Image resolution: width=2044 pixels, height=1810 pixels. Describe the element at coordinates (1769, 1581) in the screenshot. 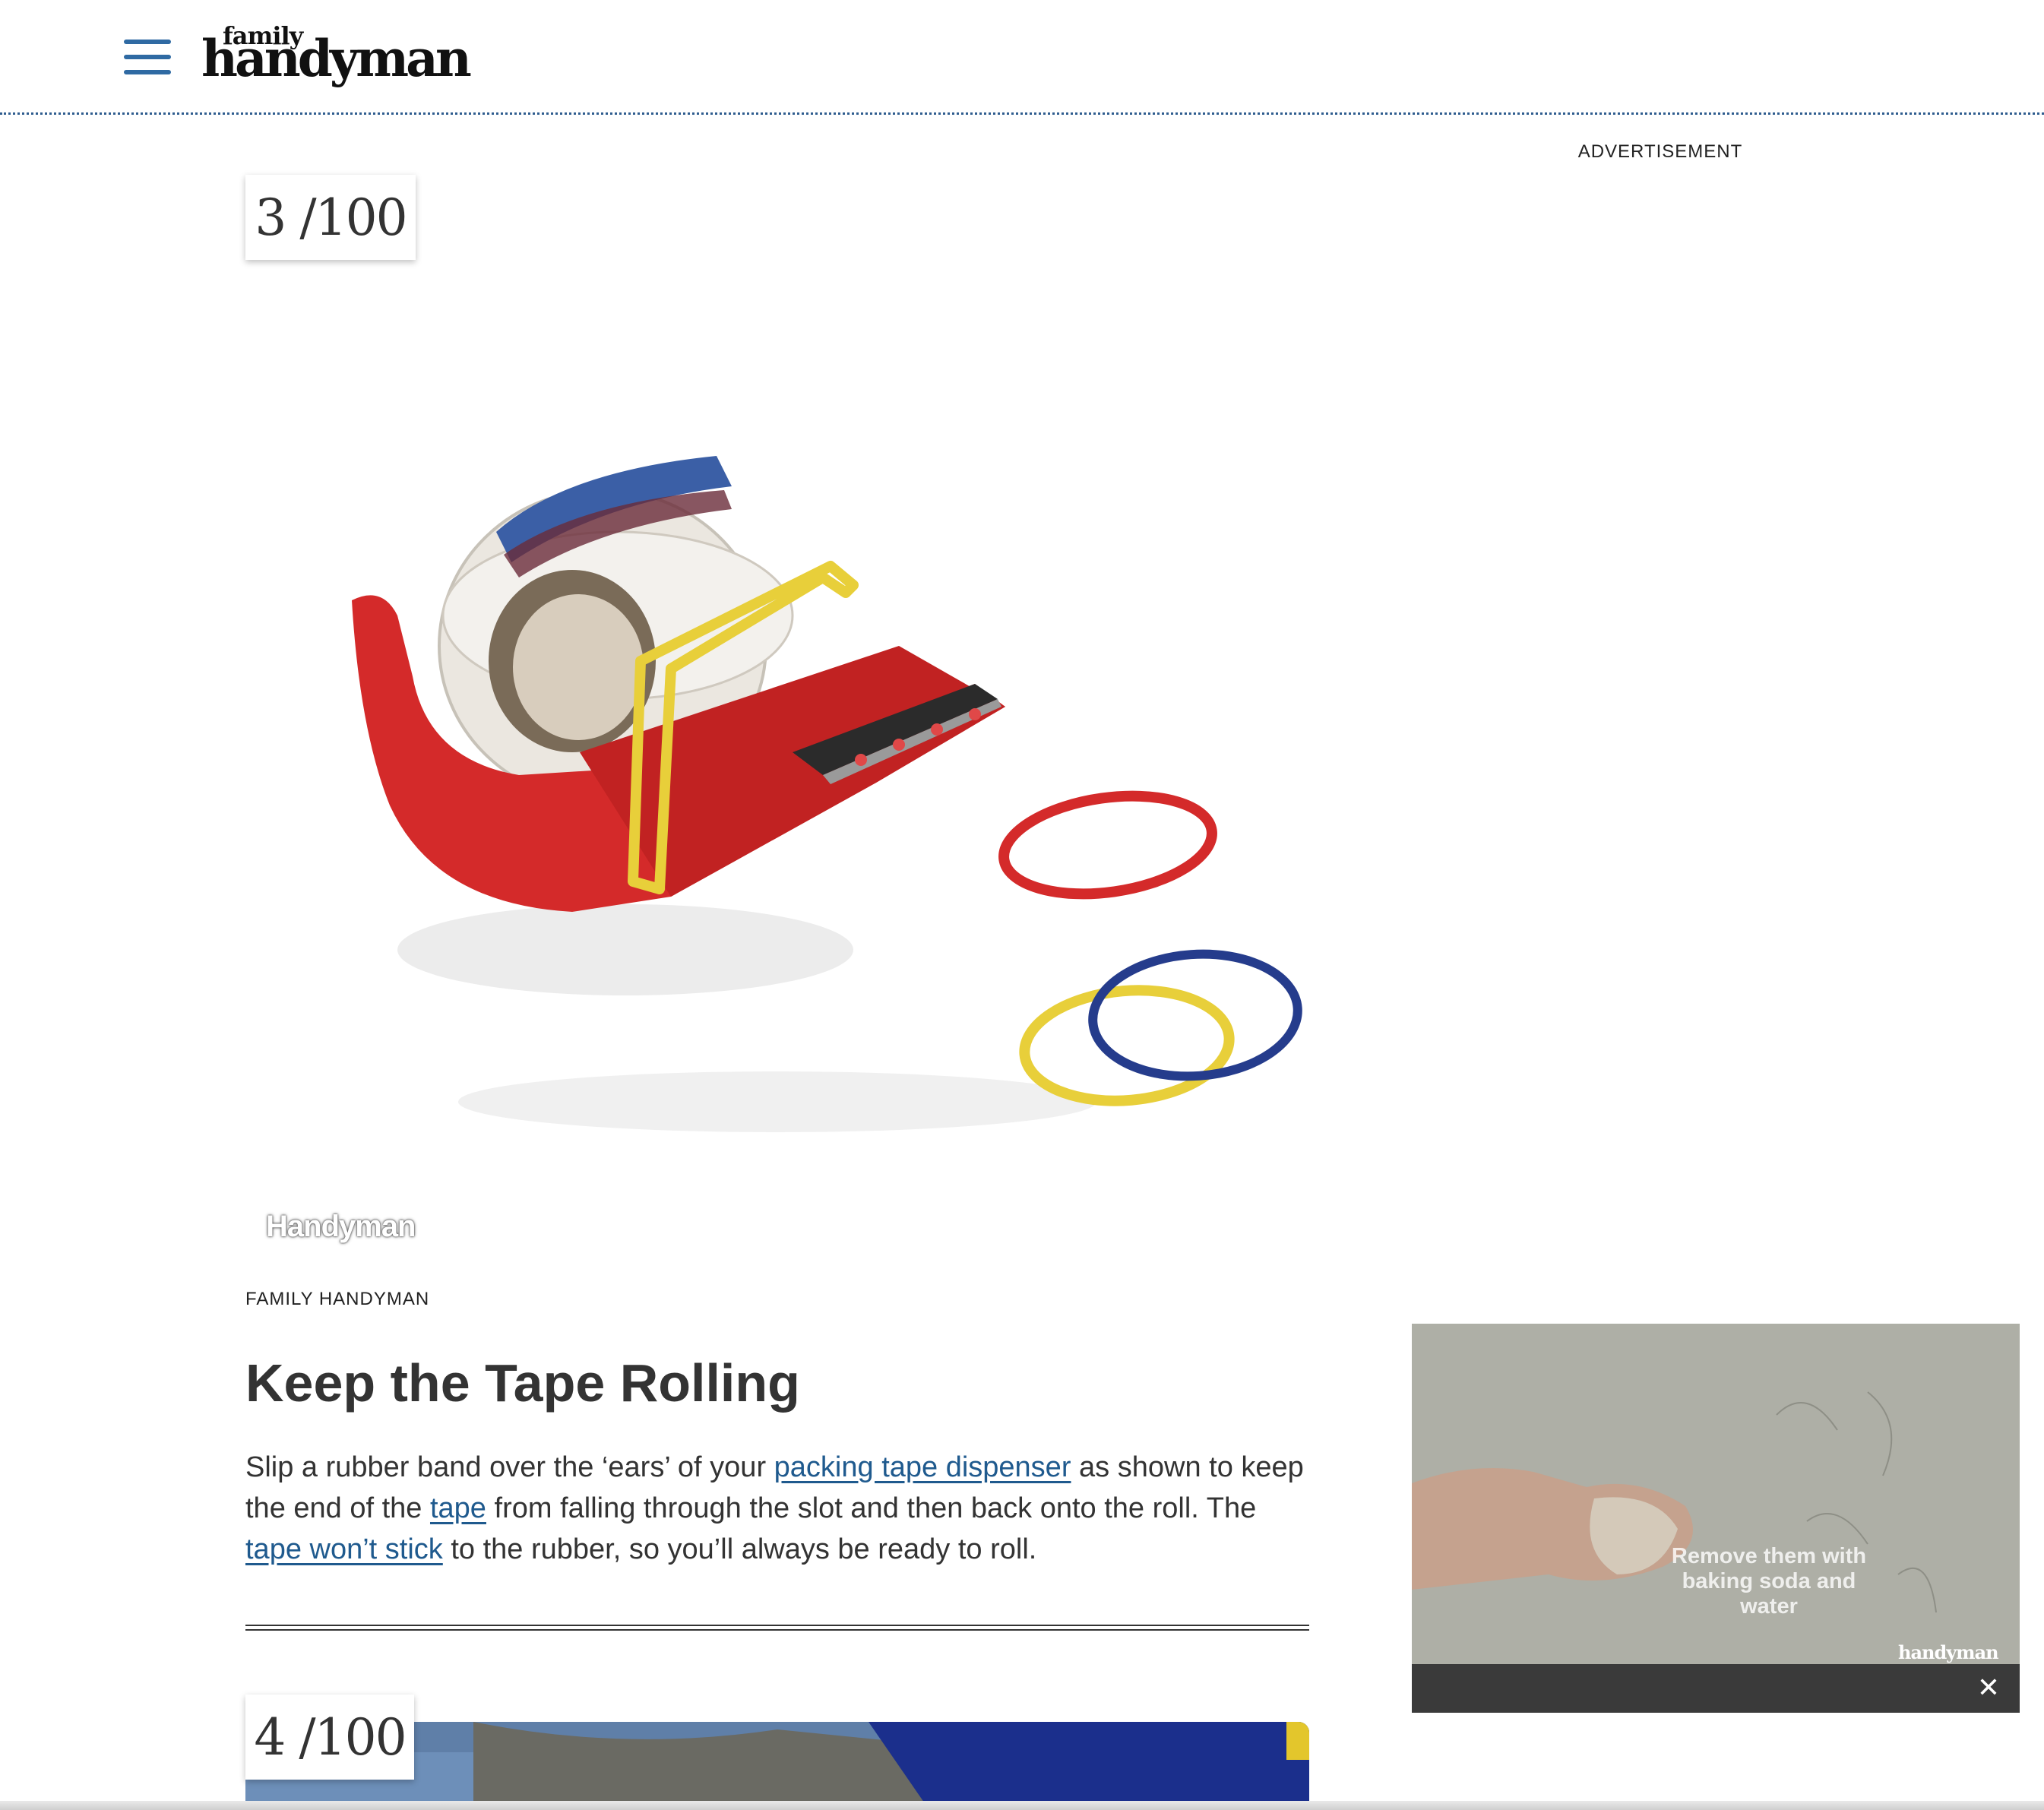

I see `video-caption: Remove them with baking soda and water` at that location.